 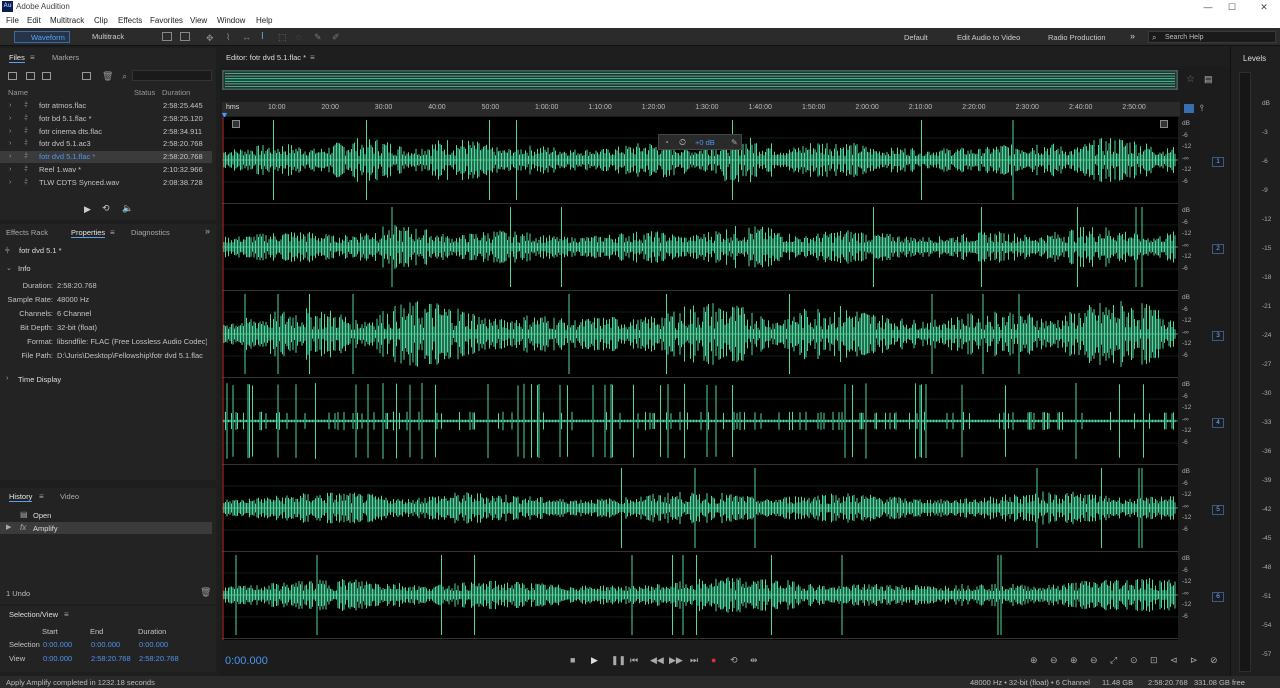 I want to click on zoom-in-time-icon: ⊕, so click(x=1074, y=660).